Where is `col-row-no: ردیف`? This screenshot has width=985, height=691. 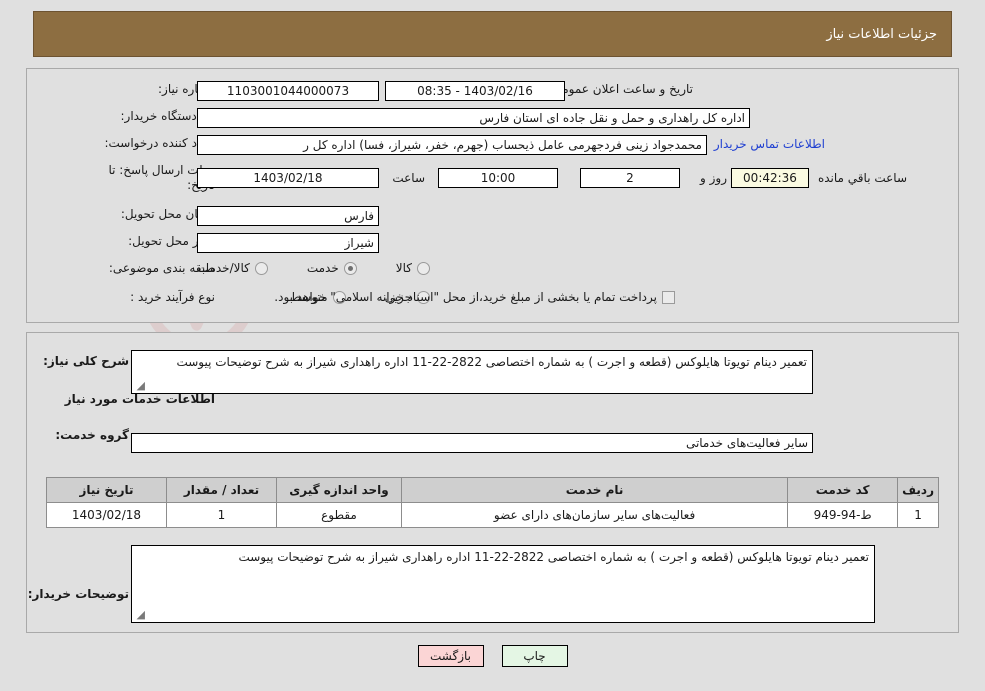 col-row-no: ردیف is located at coordinates (918, 490).